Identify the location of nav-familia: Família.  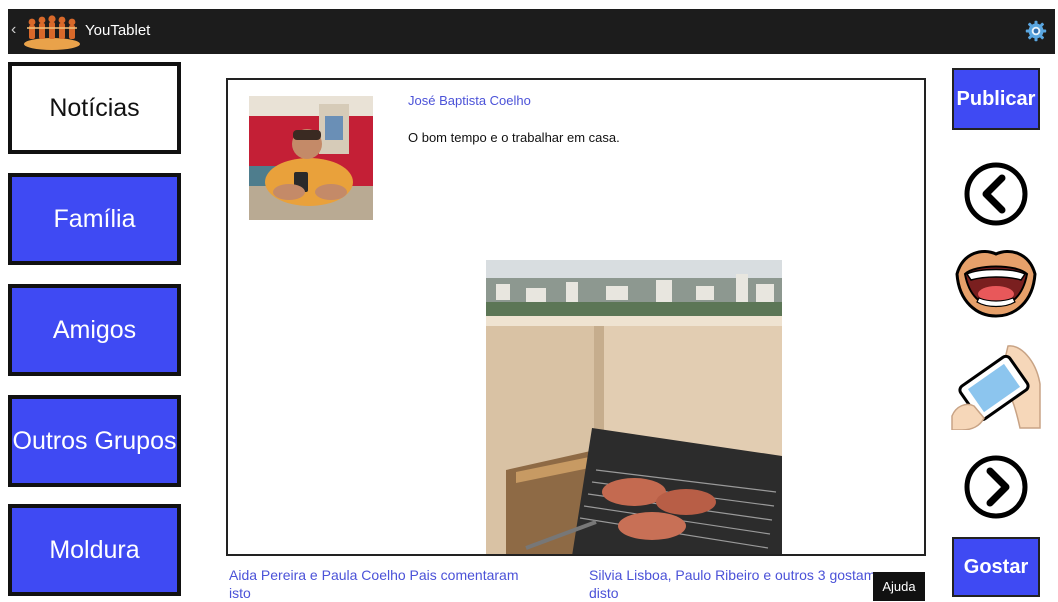
(94, 219).